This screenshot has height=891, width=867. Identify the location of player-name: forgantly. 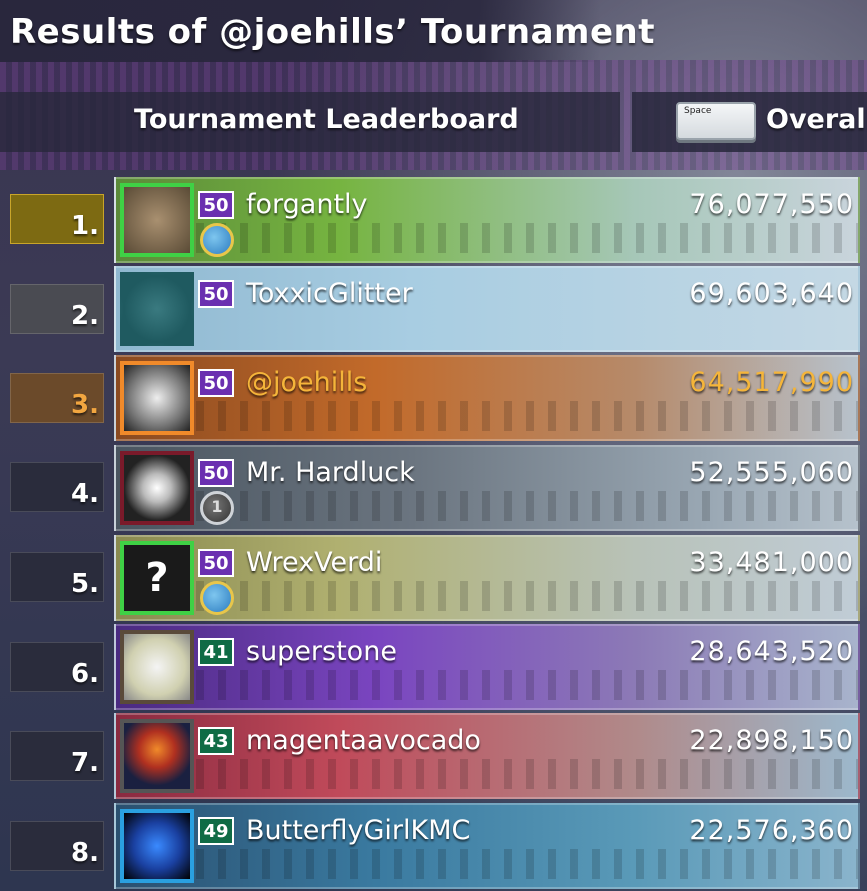
(307, 204).